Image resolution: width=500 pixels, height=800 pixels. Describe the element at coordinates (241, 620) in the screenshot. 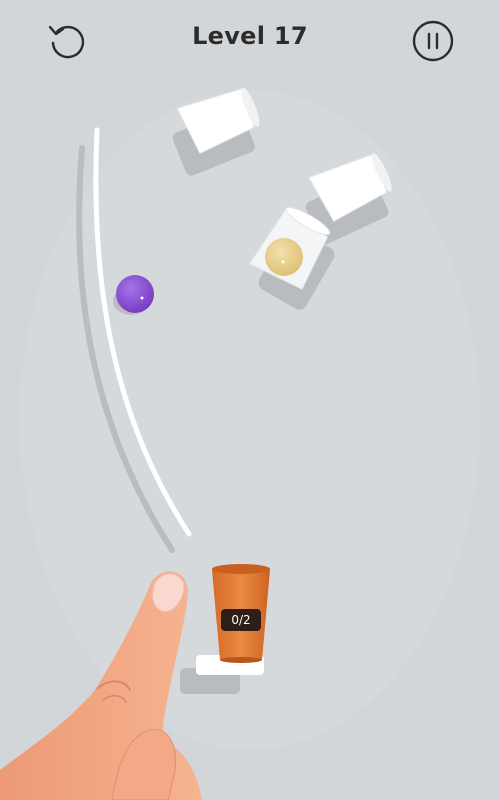

I see `cup-counter: 0/2` at that location.